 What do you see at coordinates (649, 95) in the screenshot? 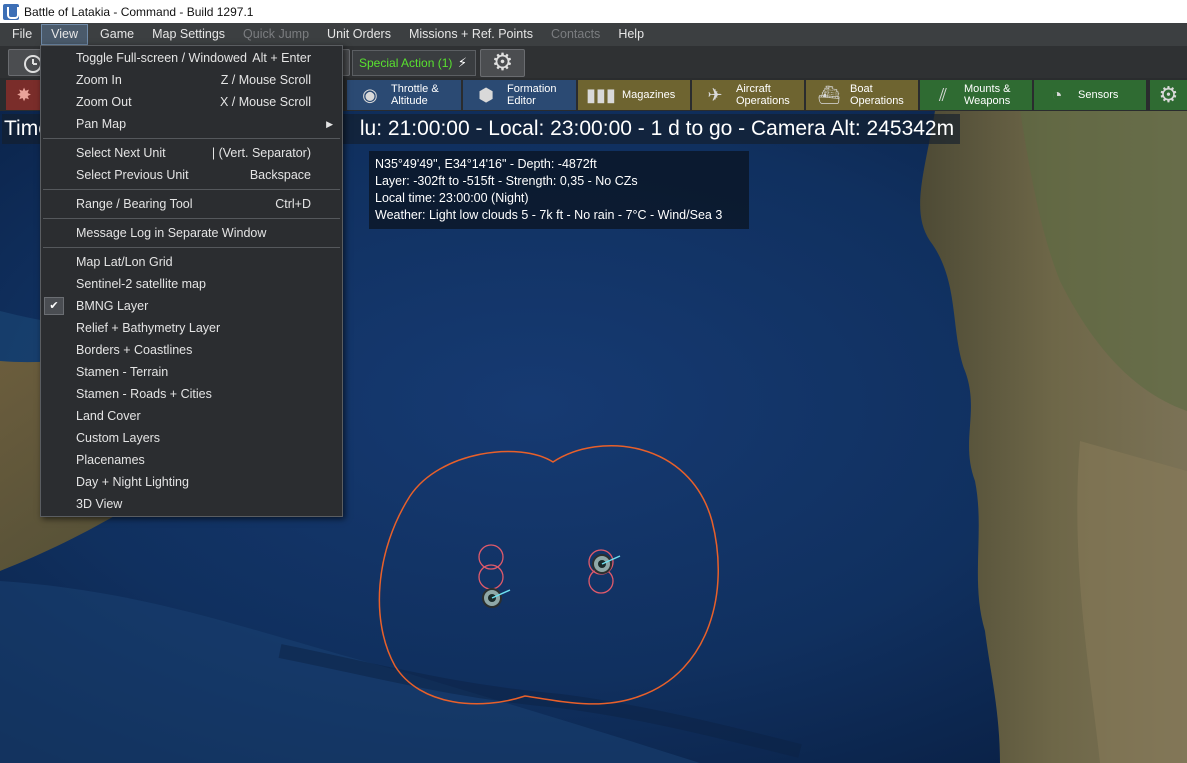
I see `magazines-label: Magazines` at bounding box center [649, 95].